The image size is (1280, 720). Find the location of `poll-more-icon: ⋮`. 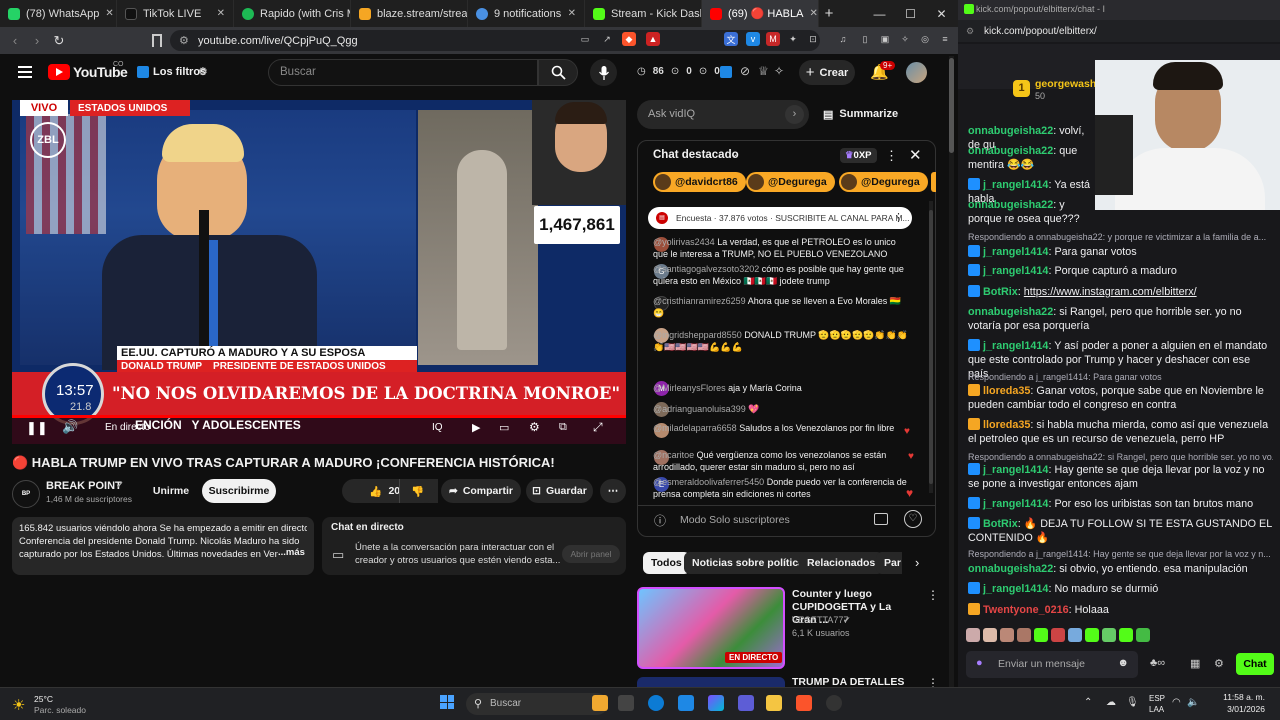

poll-more-icon: ⋮ is located at coordinates (898, 217).